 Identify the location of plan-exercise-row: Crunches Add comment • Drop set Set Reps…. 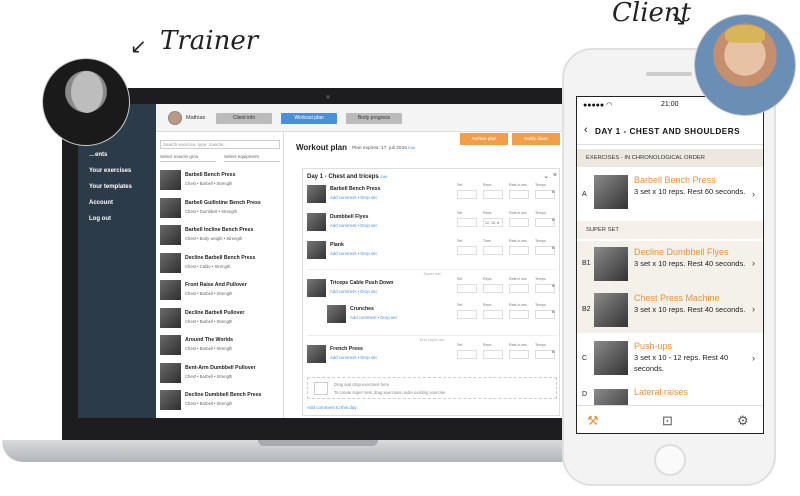
(442, 314).